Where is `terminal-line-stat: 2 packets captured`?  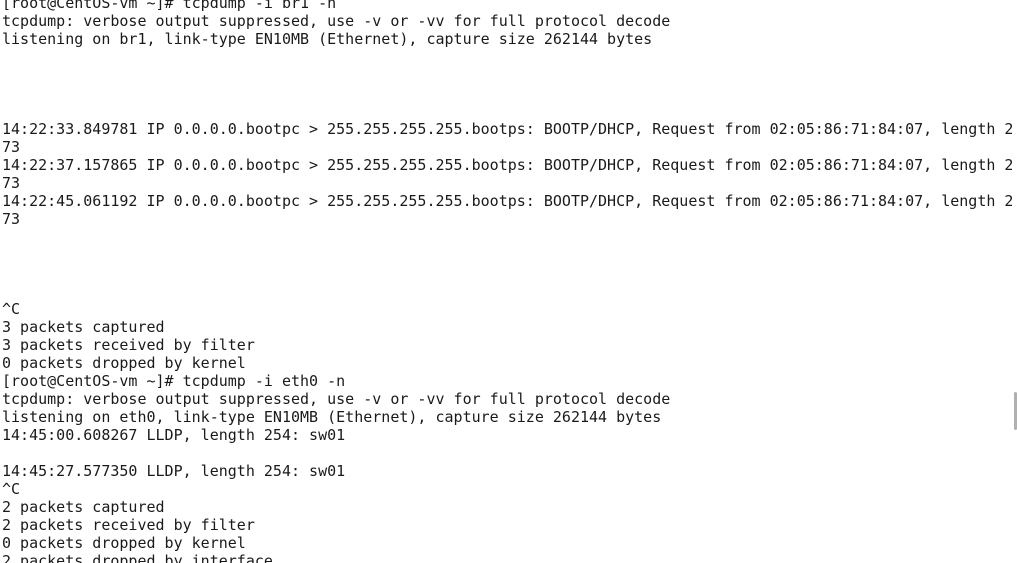 terminal-line-stat: 2 packets captured is located at coordinates (83, 507).